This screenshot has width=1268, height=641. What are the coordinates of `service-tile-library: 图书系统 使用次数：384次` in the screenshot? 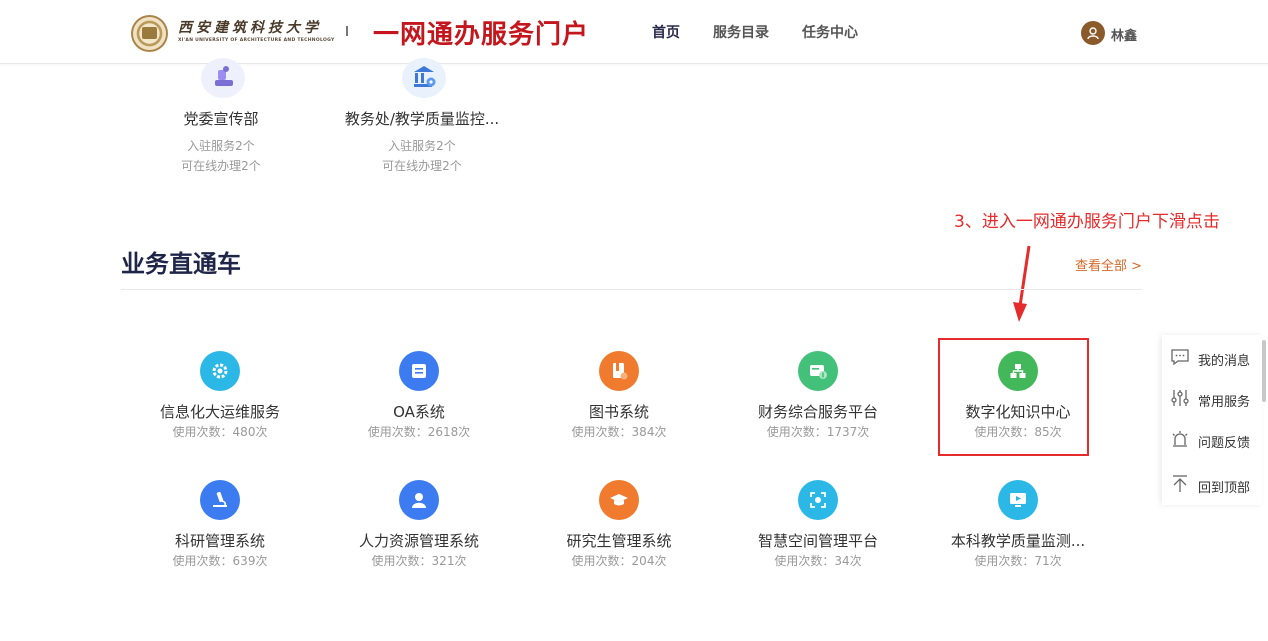 It's located at (619, 401).